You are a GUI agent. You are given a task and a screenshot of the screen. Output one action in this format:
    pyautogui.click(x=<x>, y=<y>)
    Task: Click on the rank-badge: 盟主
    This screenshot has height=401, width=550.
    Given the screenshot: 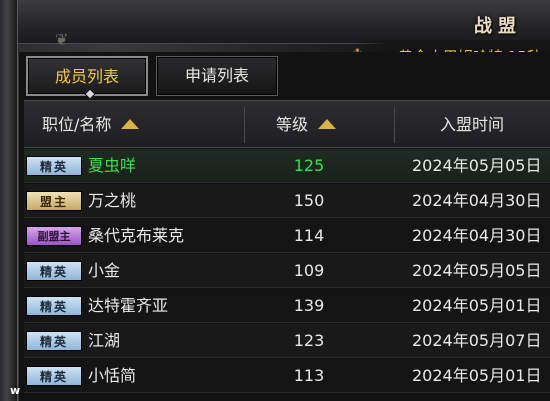 What is the action you would take?
    pyautogui.click(x=54, y=201)
    